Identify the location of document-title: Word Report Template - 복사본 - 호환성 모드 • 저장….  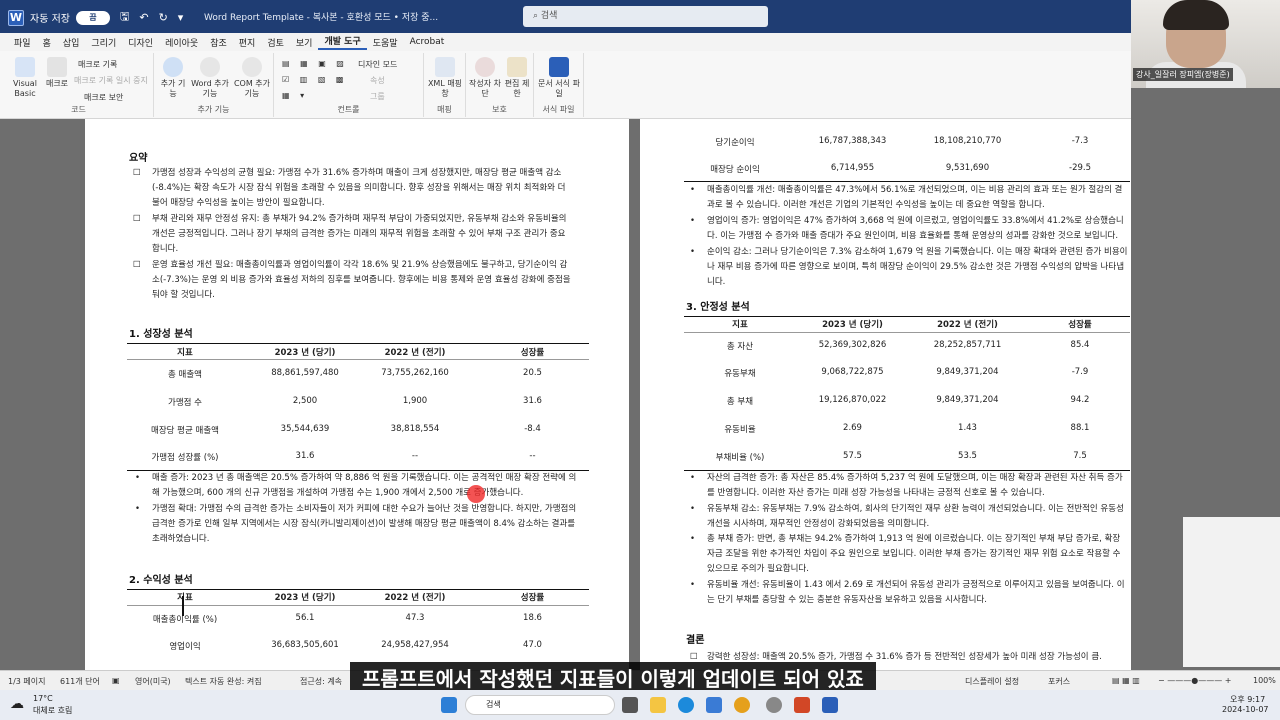
(321, 16).